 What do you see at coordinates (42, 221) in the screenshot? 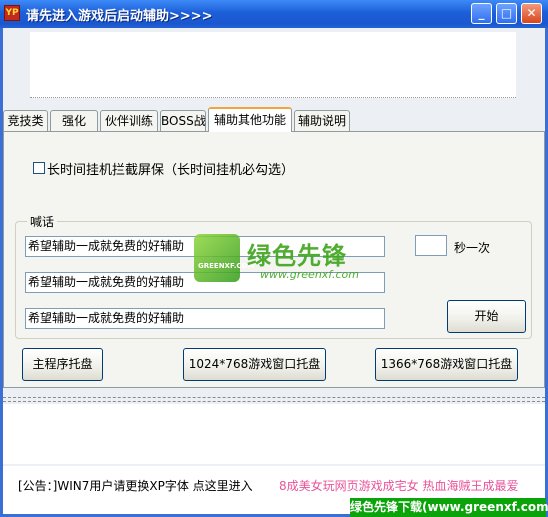
I see `shout-group-label: 喊话` at bounding box center [42, 221].